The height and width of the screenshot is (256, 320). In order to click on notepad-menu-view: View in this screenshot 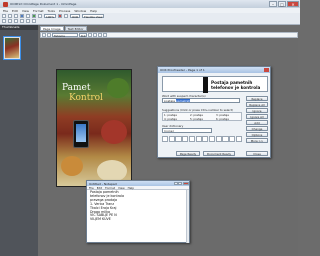, I will do `click(121, 188)`.